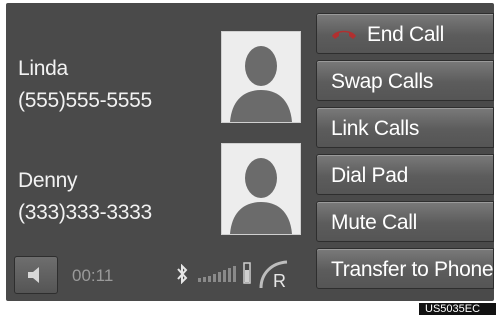 The height and width of the screenshot is (315, 496). Describe the element at coordinates (279, 280) in the screenshot. I see `roaming-letter: R` at that location.